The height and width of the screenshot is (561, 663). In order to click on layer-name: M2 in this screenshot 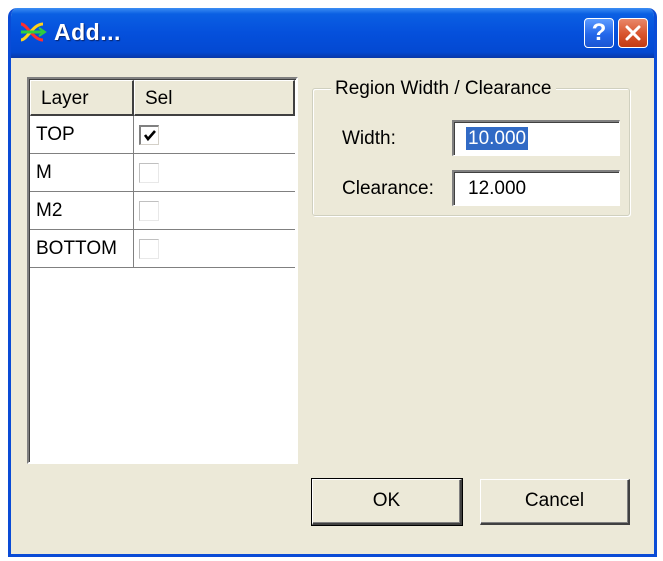, I will do `click(82, 210)`.